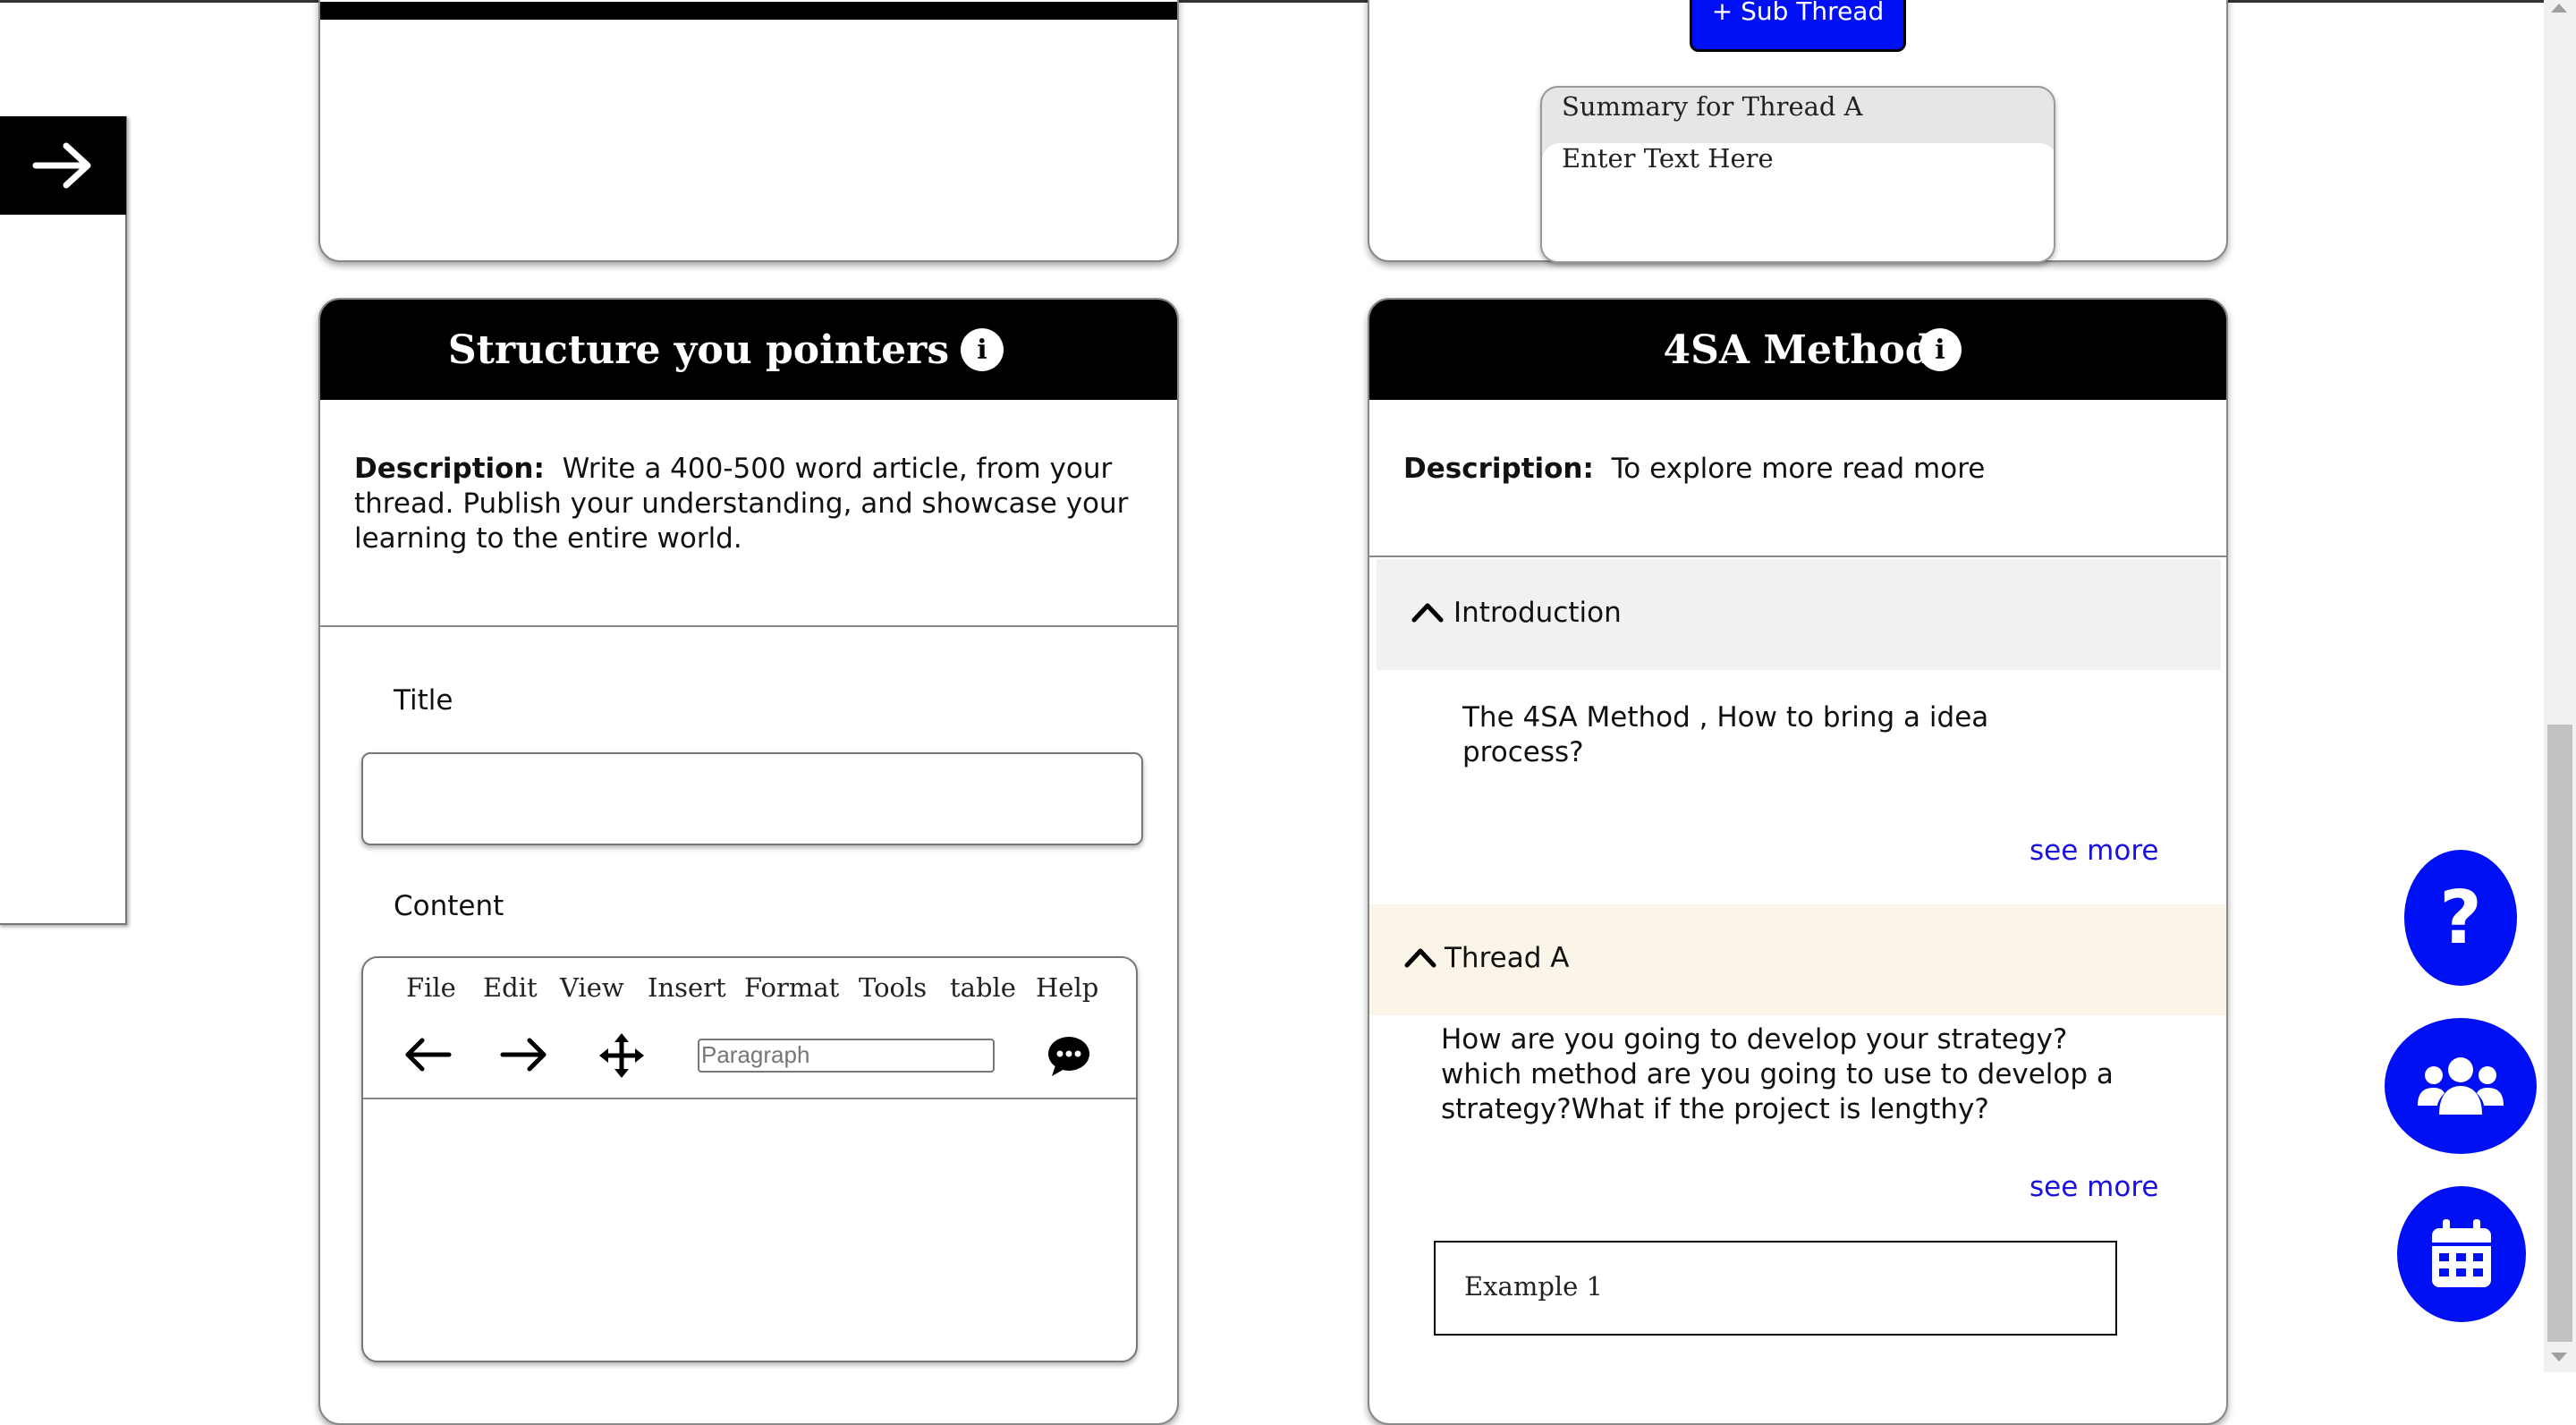  I want to click on summary-box: Summary for Thread A Enter Text Here, so click(1797, 174).